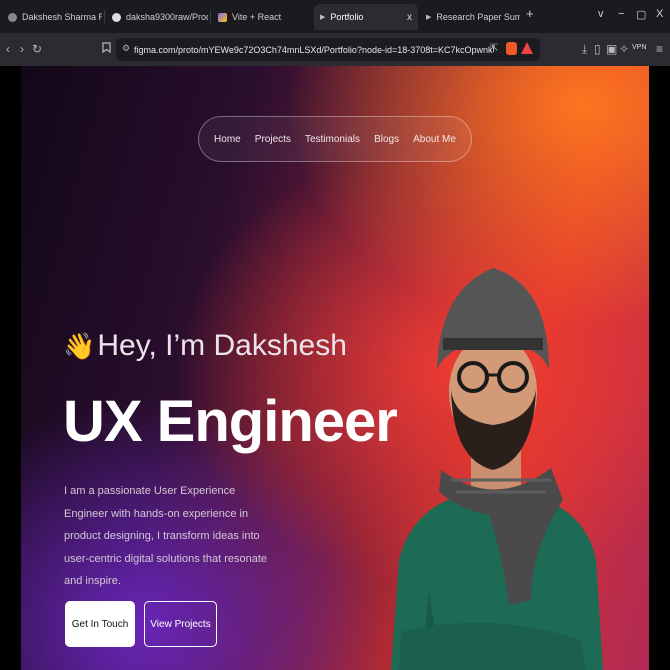 This screenshot has width=670, height=670. I want to click on waving-hand-icon: 👋, so click(79, 345).